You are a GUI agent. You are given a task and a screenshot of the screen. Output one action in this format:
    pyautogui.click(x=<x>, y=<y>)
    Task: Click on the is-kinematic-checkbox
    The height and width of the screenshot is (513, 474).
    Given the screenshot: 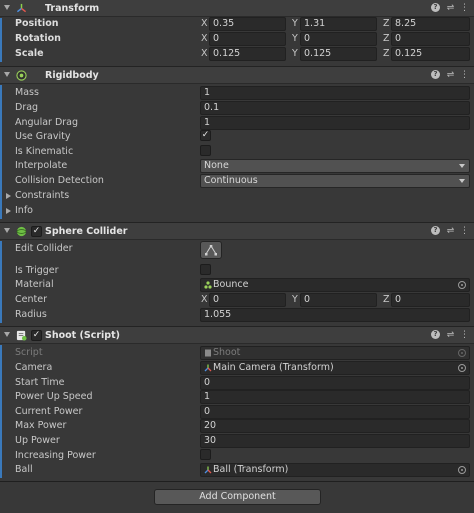 What is the action you would take?
    pyautogui.click(x=205, y=150)
    